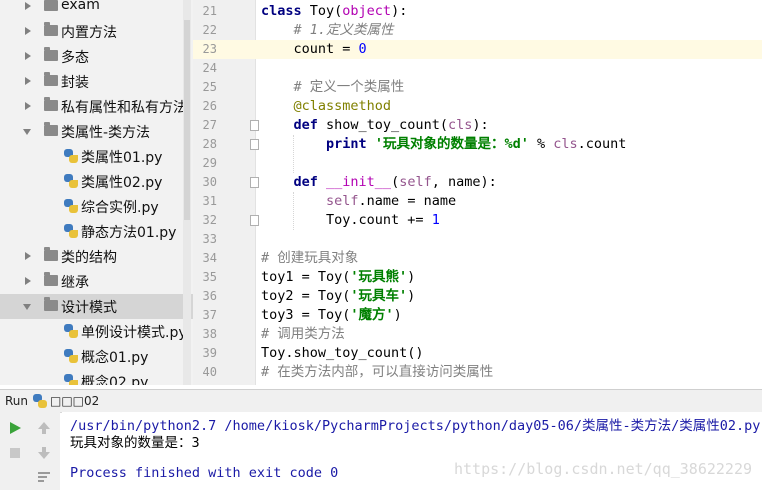 The width and height of the screenshot is (762, 490). Describe the element at coordinates (96, 181) in the screenshot. I see `tree-file: 类属性02.py` at that location.